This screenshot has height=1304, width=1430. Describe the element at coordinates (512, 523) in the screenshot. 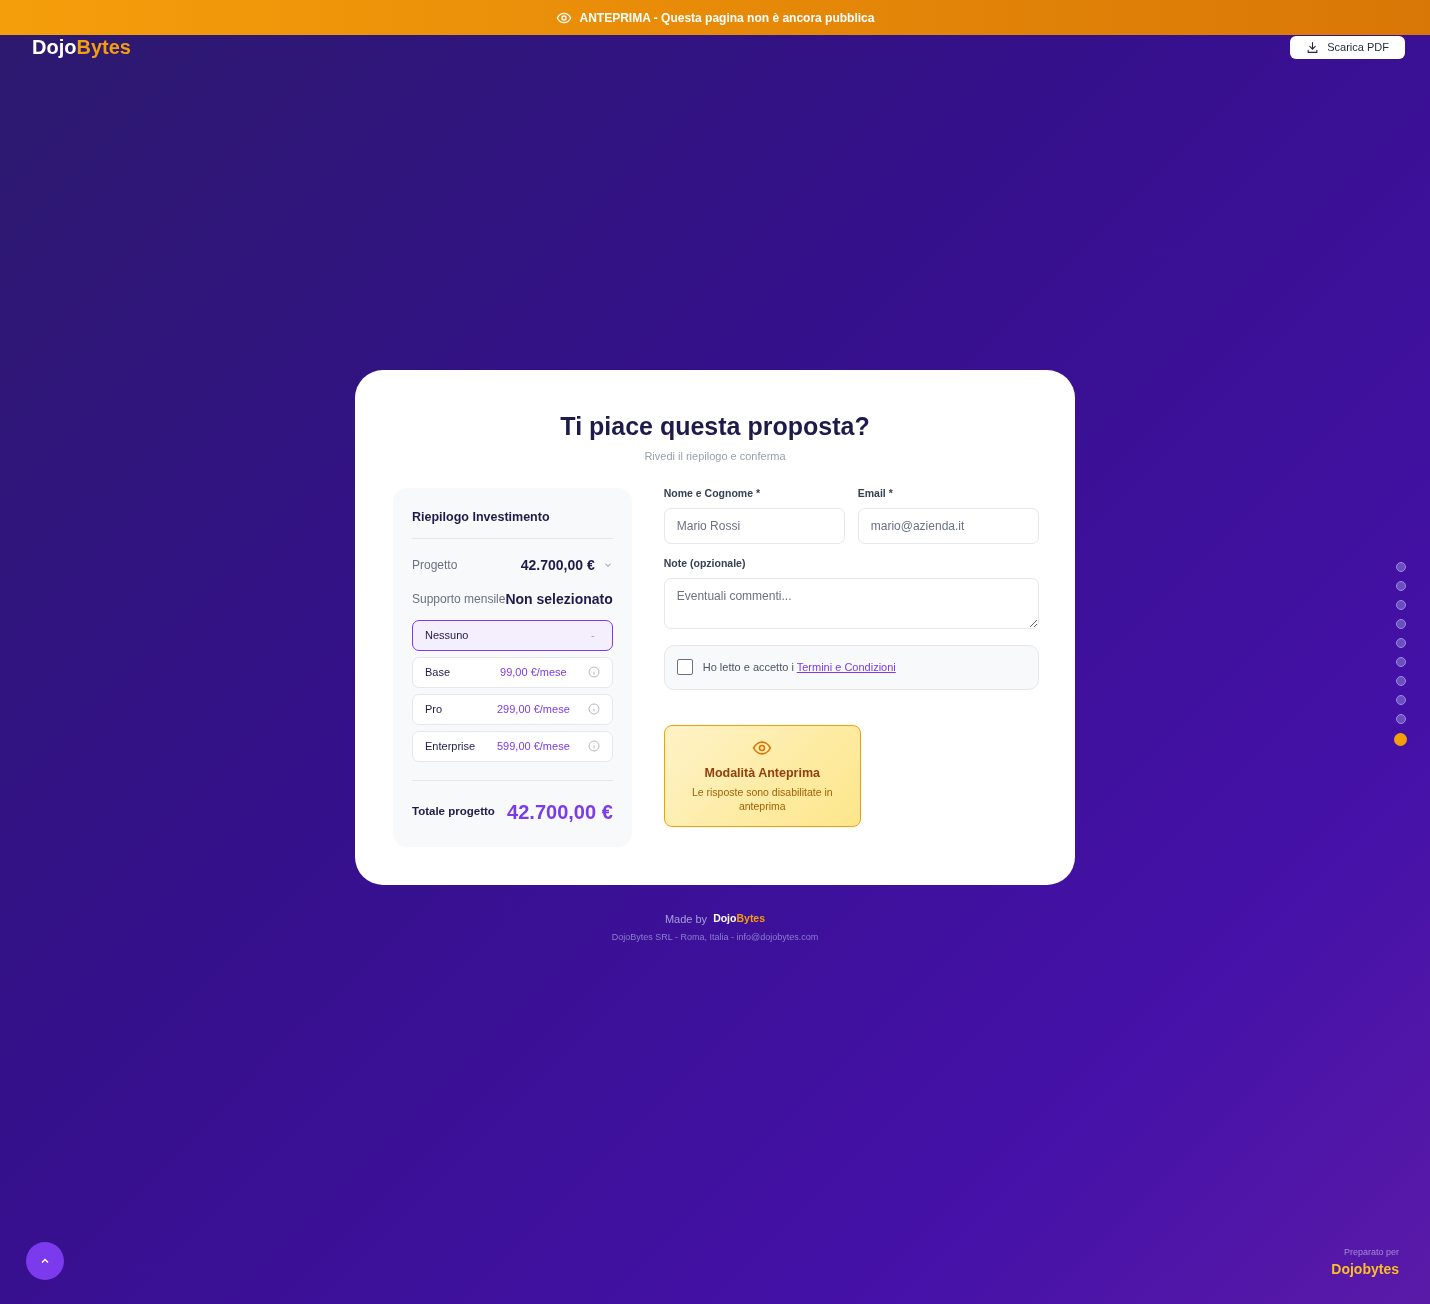

I see `summary-title: Riepilogo Investimento` at that location.